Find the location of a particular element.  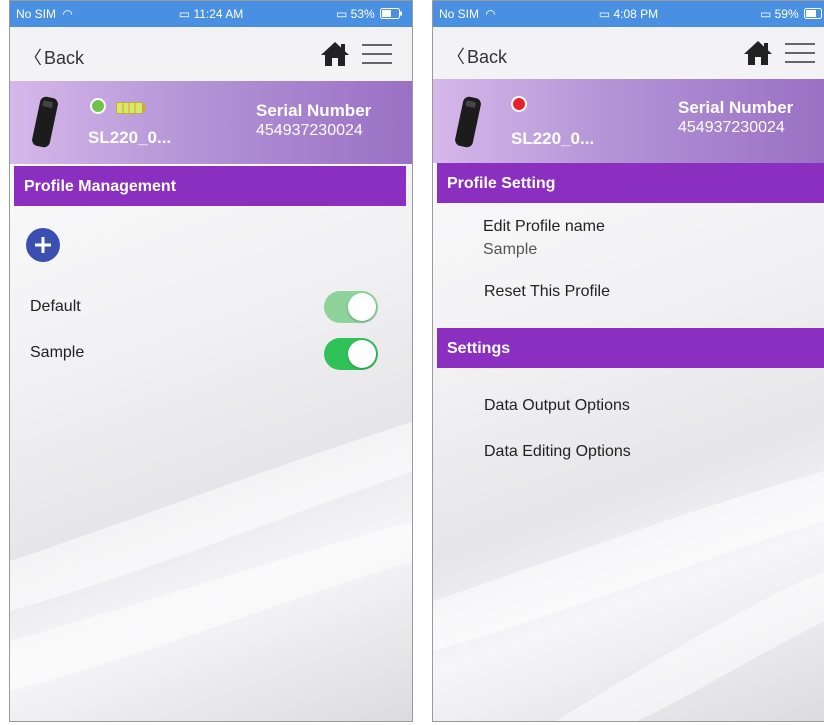

device-battery-icon is located at coordinates (131, 108).